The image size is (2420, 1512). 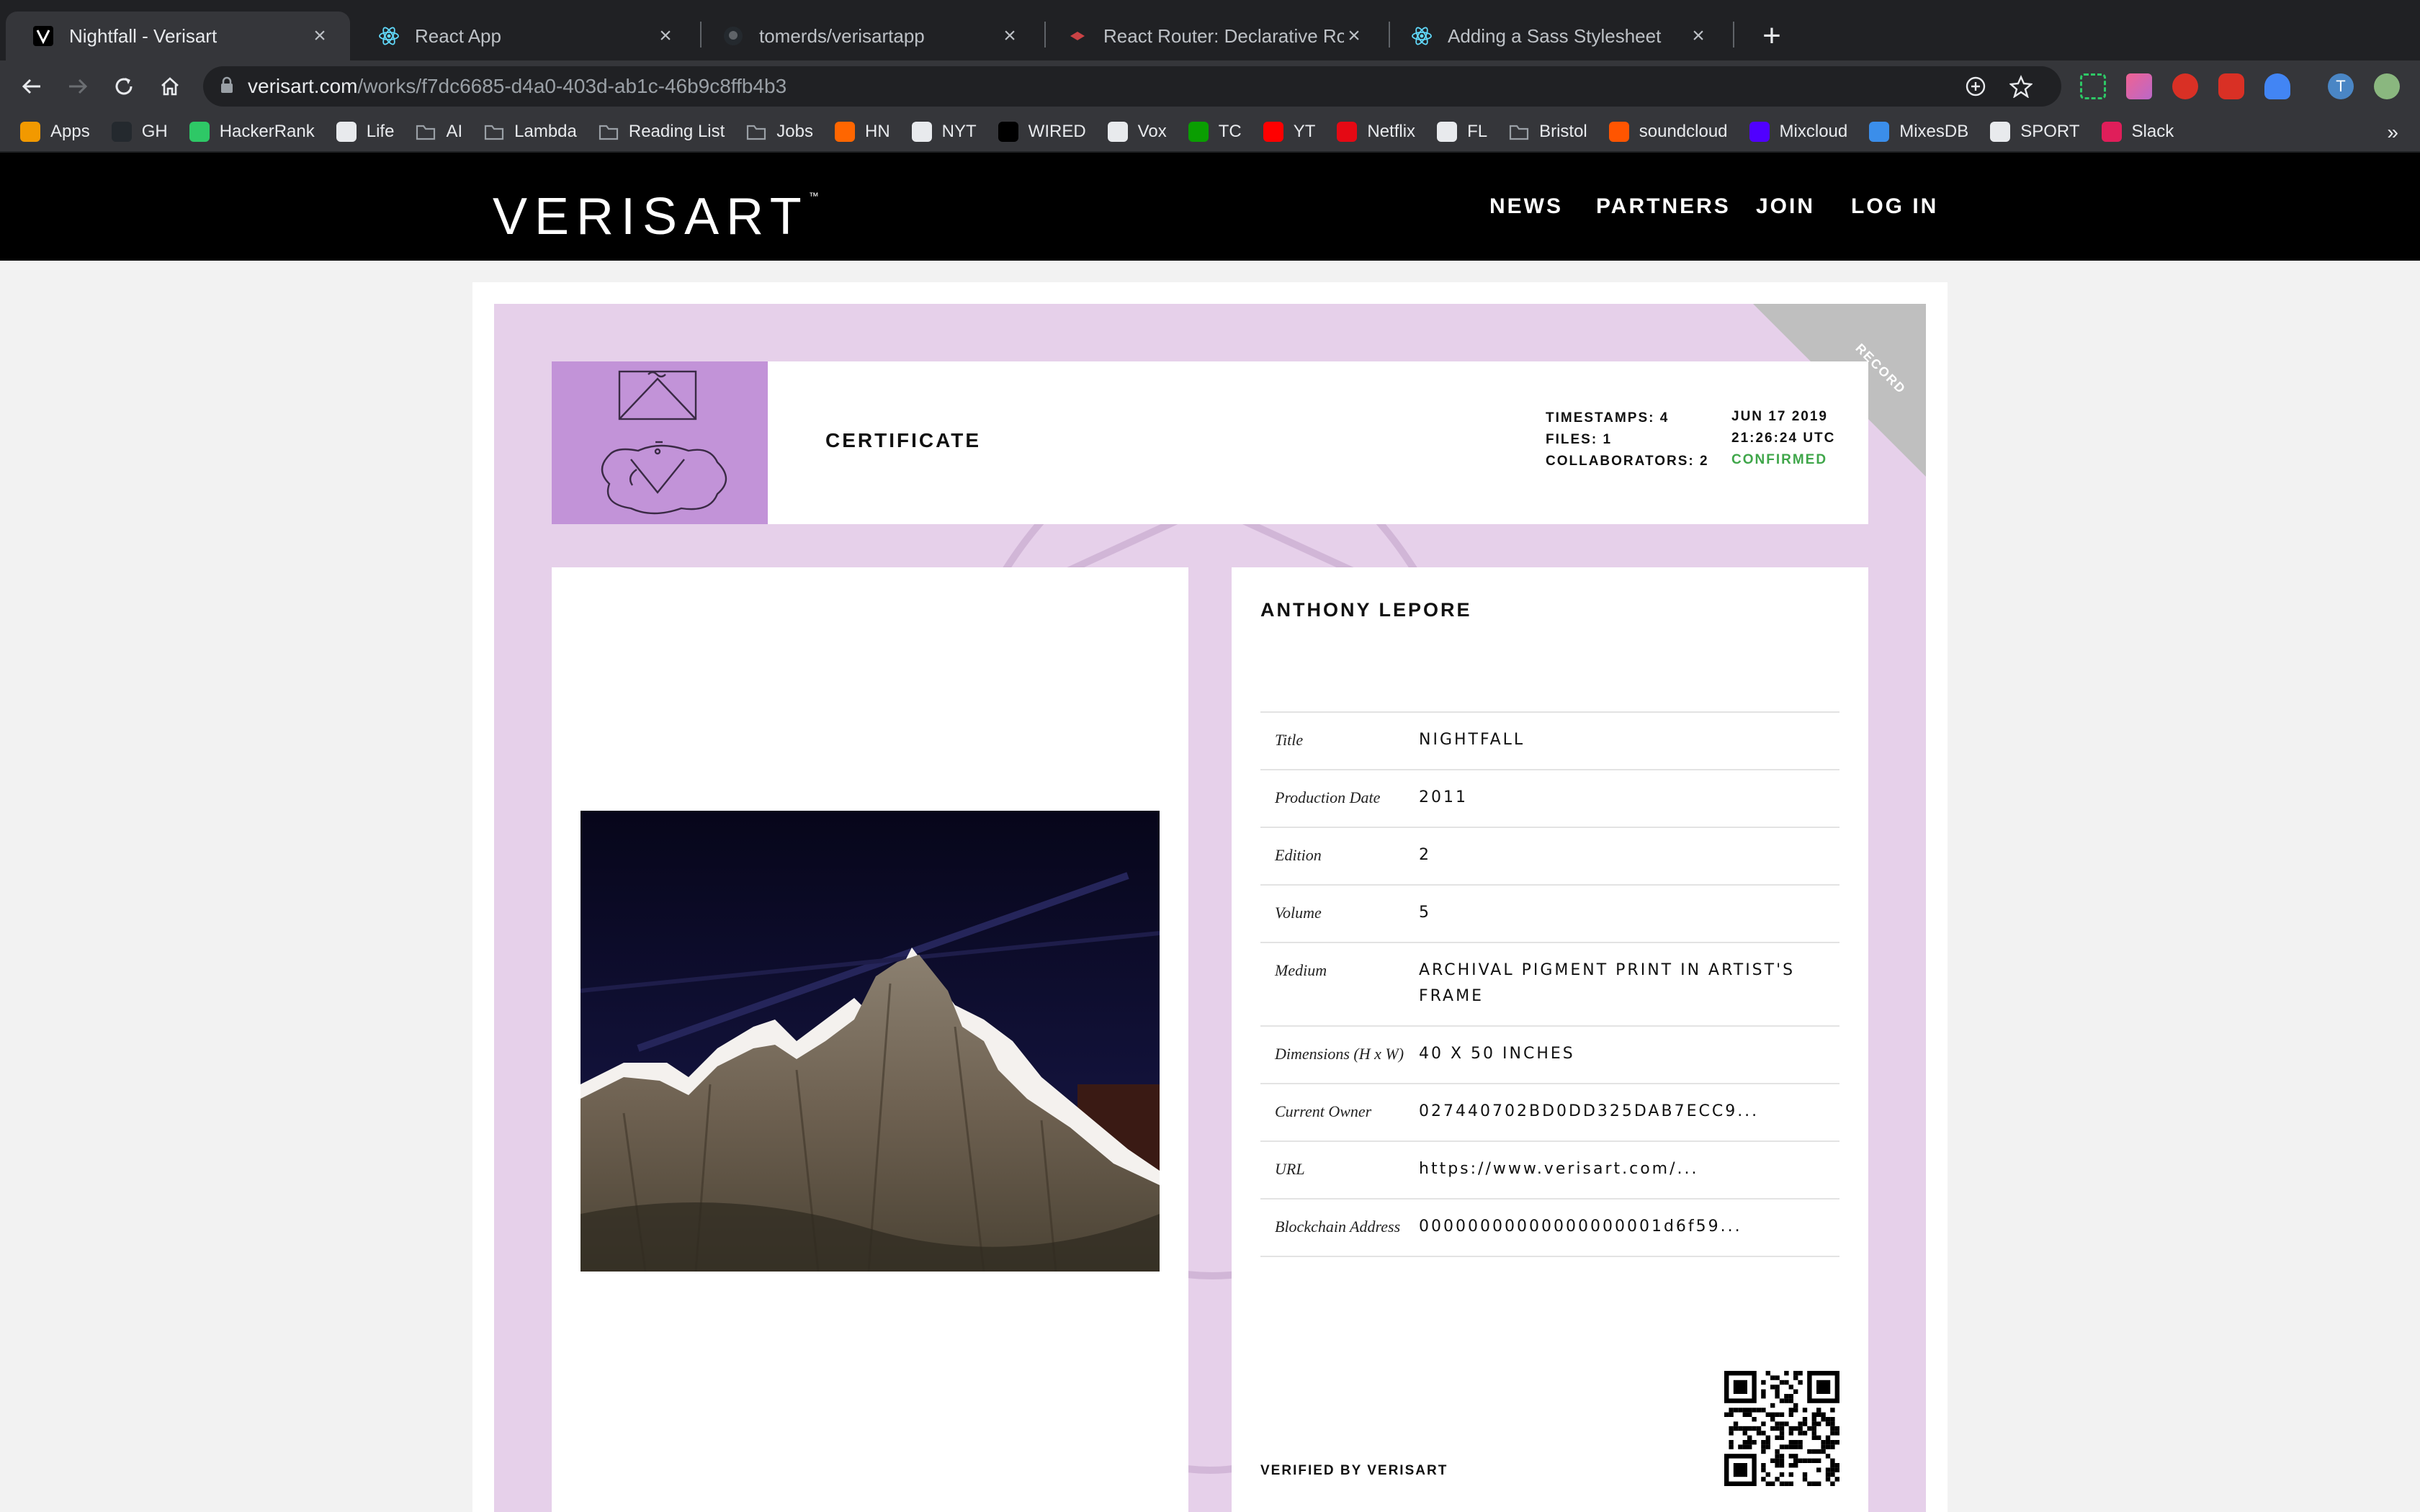 I want to click on artwork-sketch-thumbnail, so click(x=660, y=442).